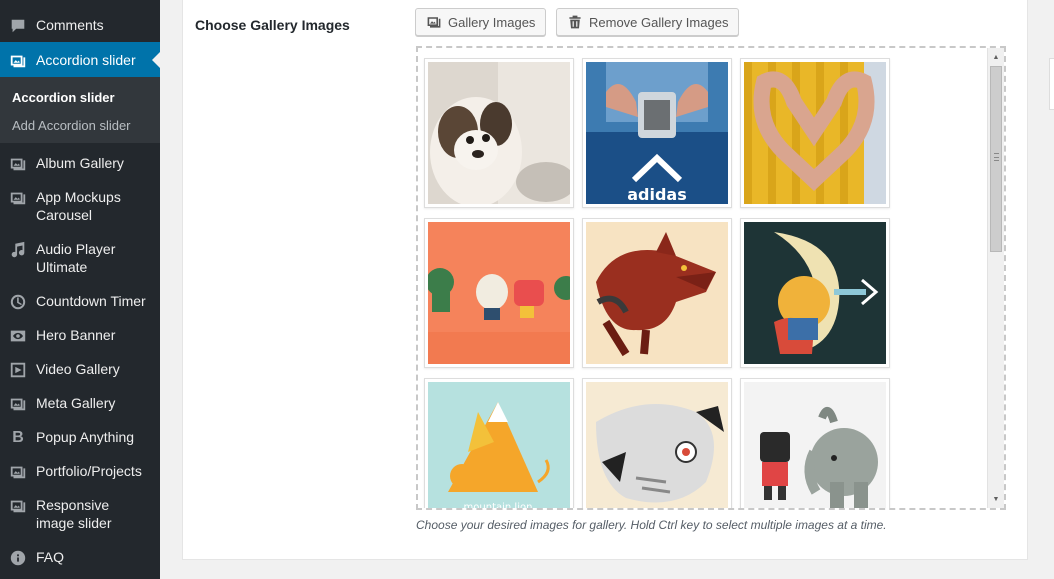  I want to click on scrollbar-thumb, so click(996, 159).